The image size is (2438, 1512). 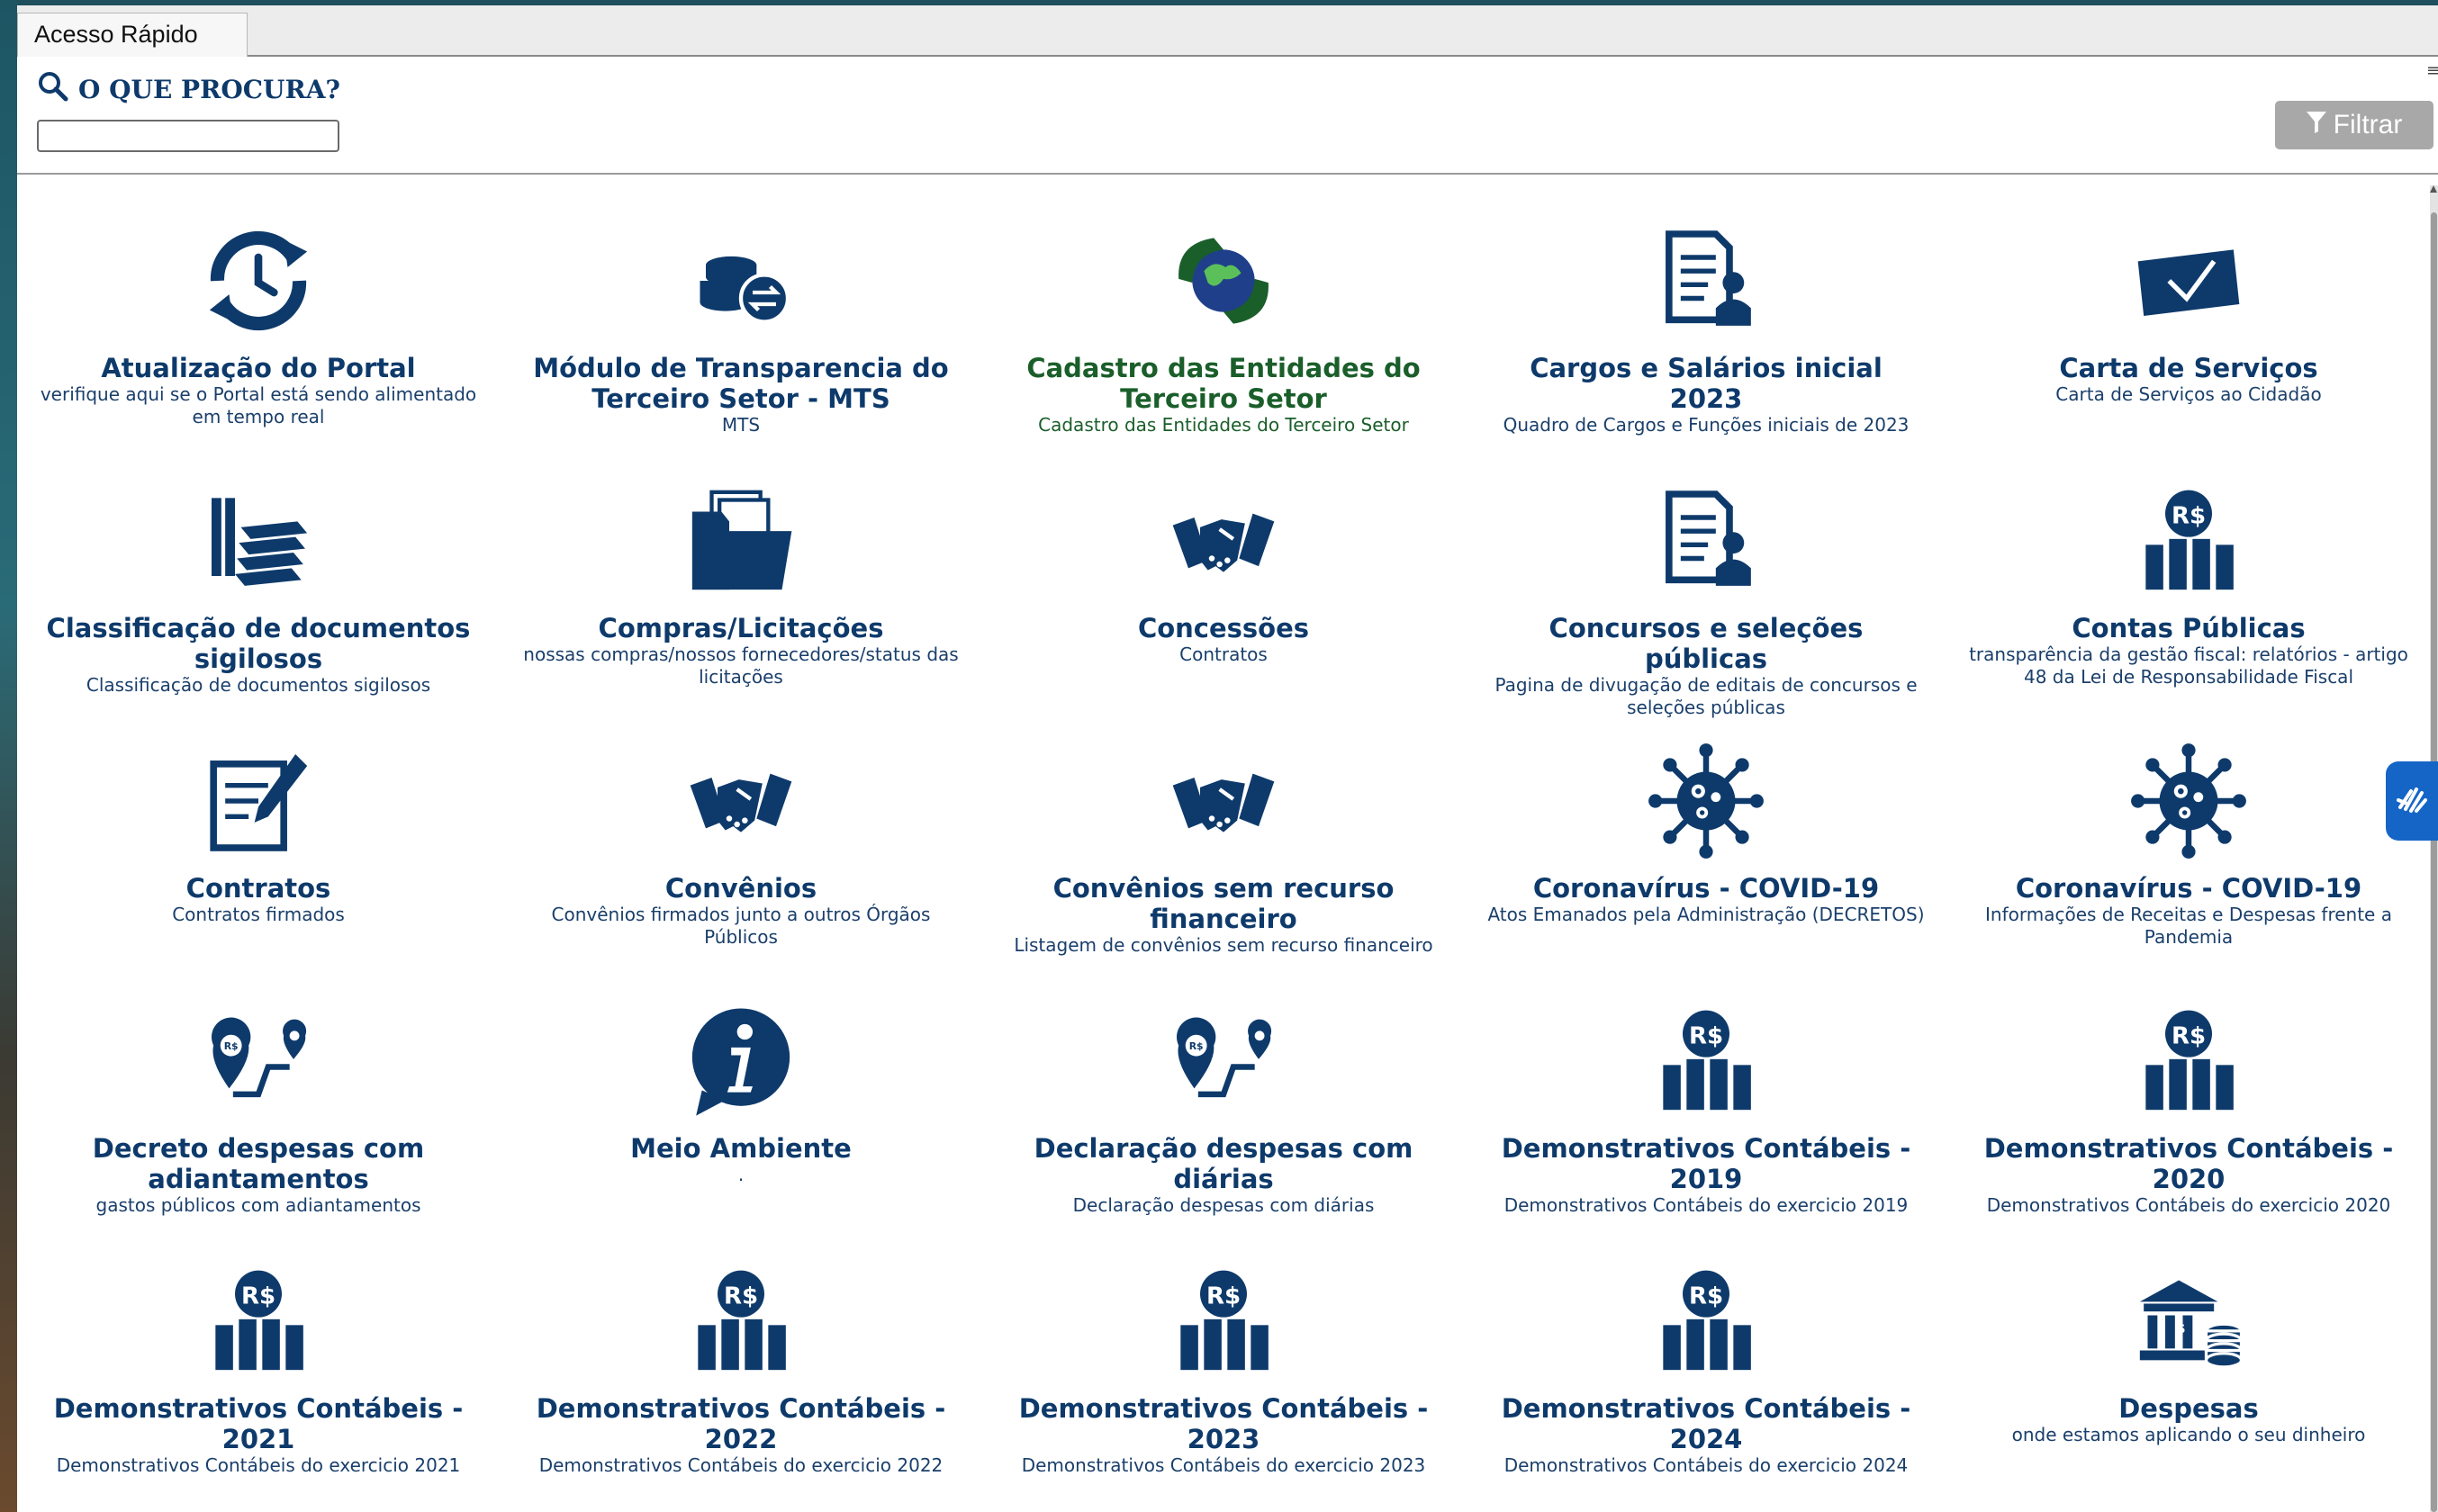 I want to click on tile-subtitle: Carta de Serviços ao Cidadão, so click(x=2189, y=394).